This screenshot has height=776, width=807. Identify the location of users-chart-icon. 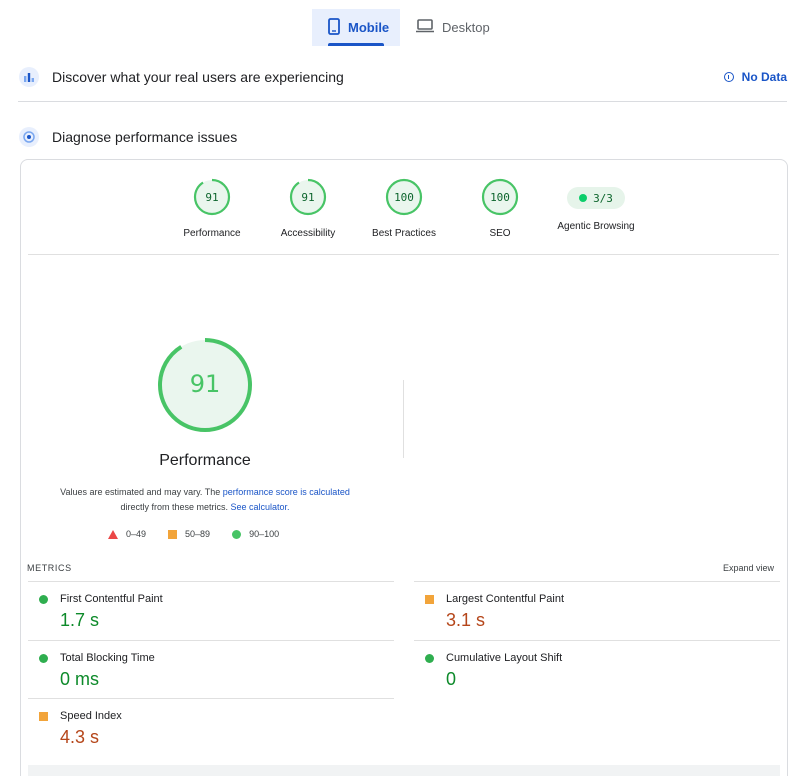
(29, 77).